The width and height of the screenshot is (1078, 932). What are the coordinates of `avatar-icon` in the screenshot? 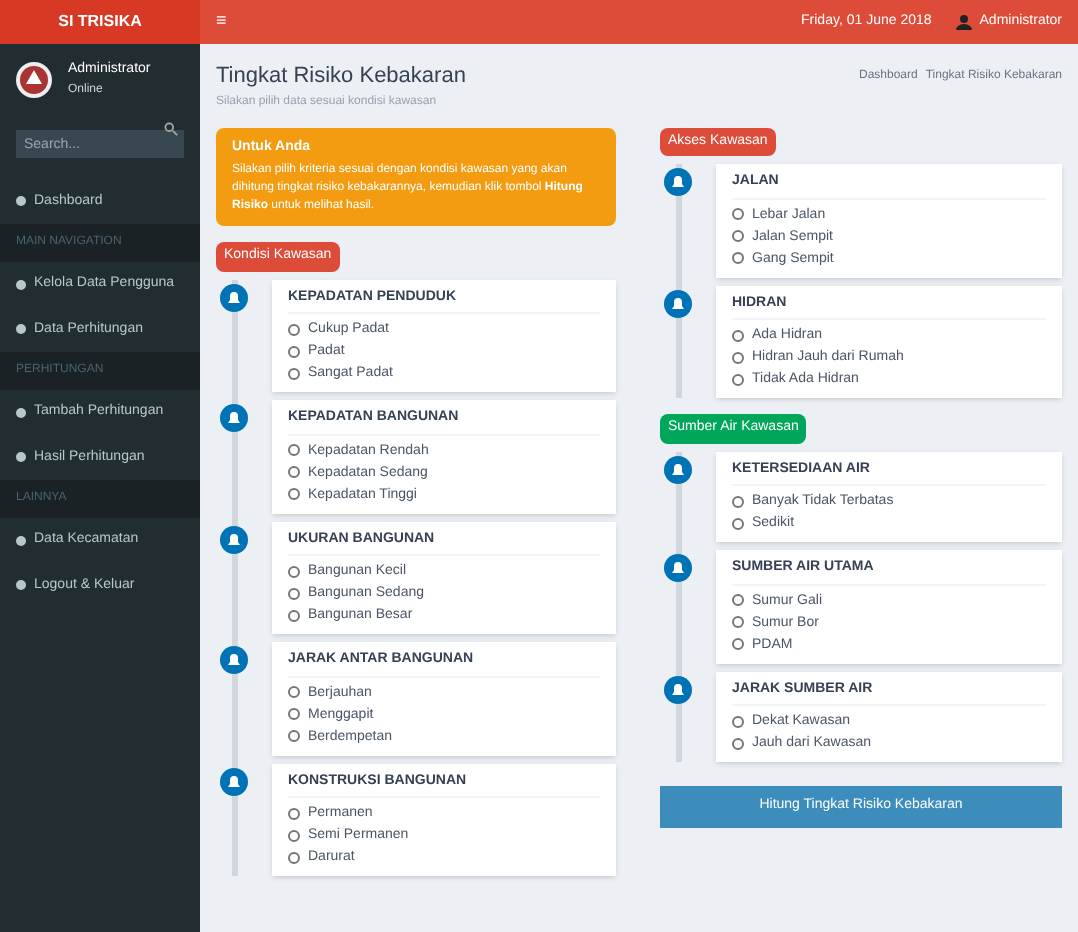 It's located at (34, 79).